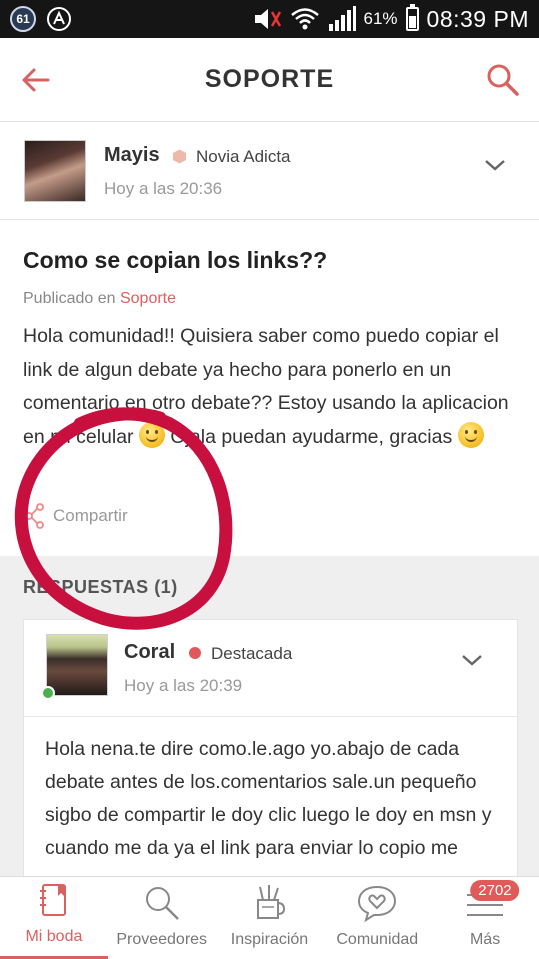 This screenshot has height=959, width=539. Describe the element at coordinates (48, 693) in the screenshot. I see `online-status-dot` at that location.